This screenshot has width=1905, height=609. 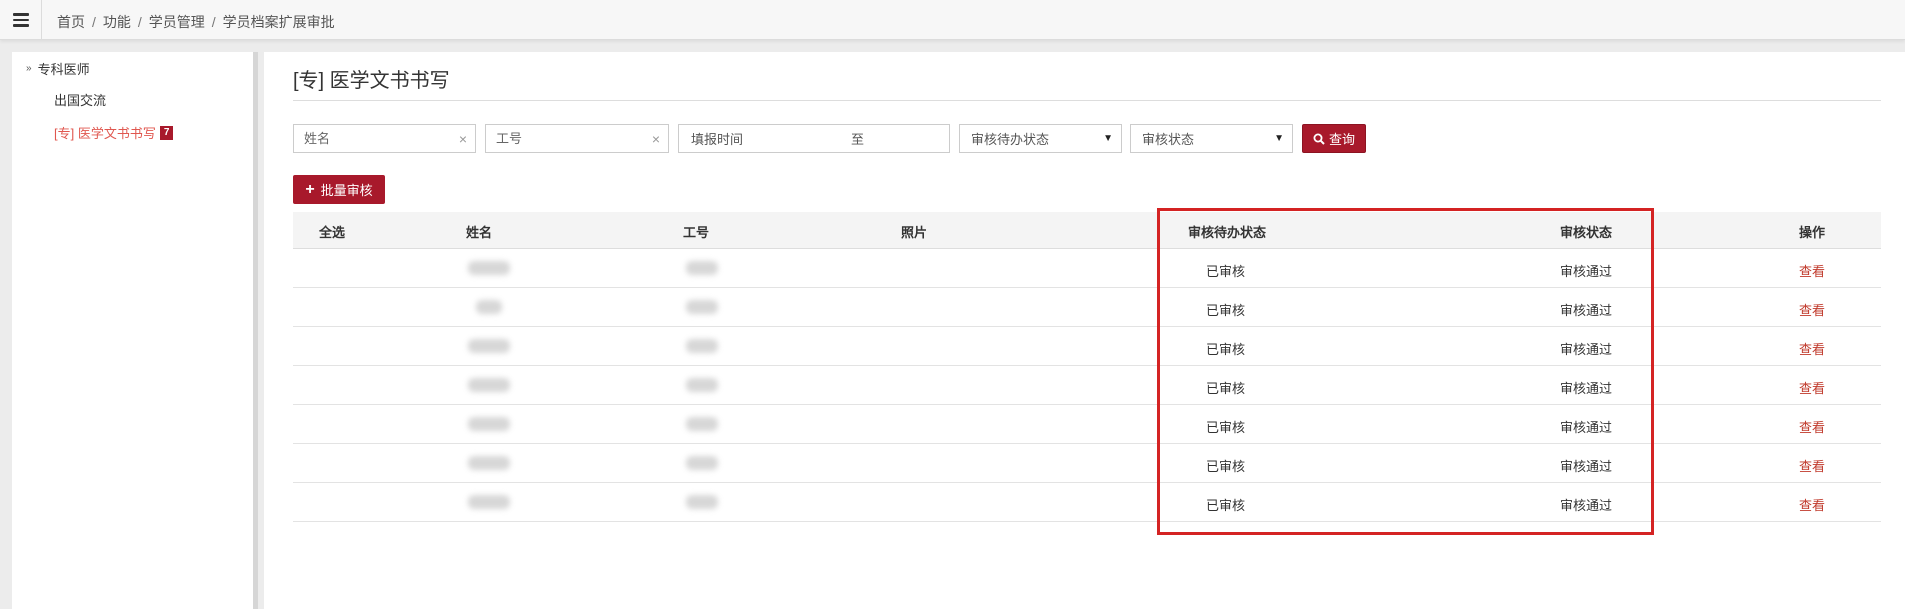 What do you see at coordinates (135, 330) in the screenshot?
I see `sidebar: » 专科医师 出国交流 [专] 医学文书书写 7` at bounding box center [135, 330].